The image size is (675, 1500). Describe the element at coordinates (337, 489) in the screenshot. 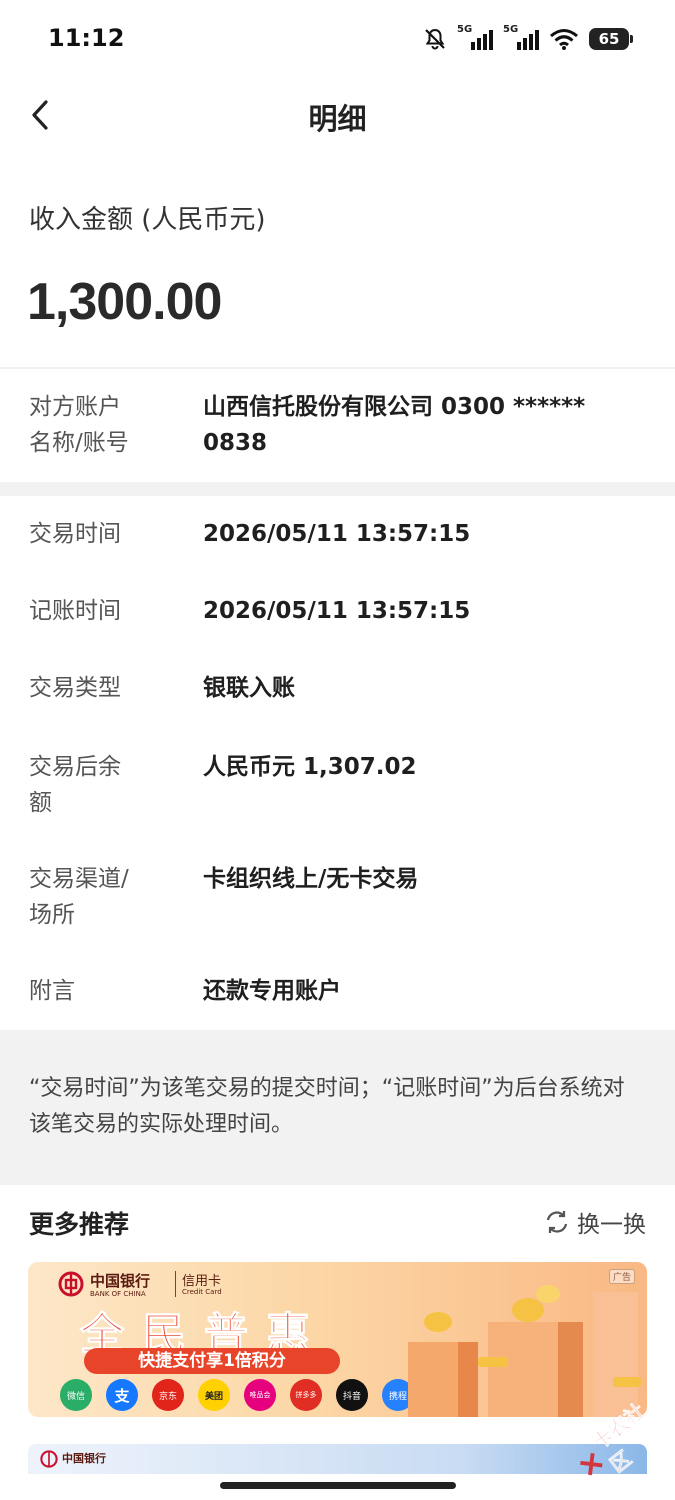

I see `section-divider` at that location.